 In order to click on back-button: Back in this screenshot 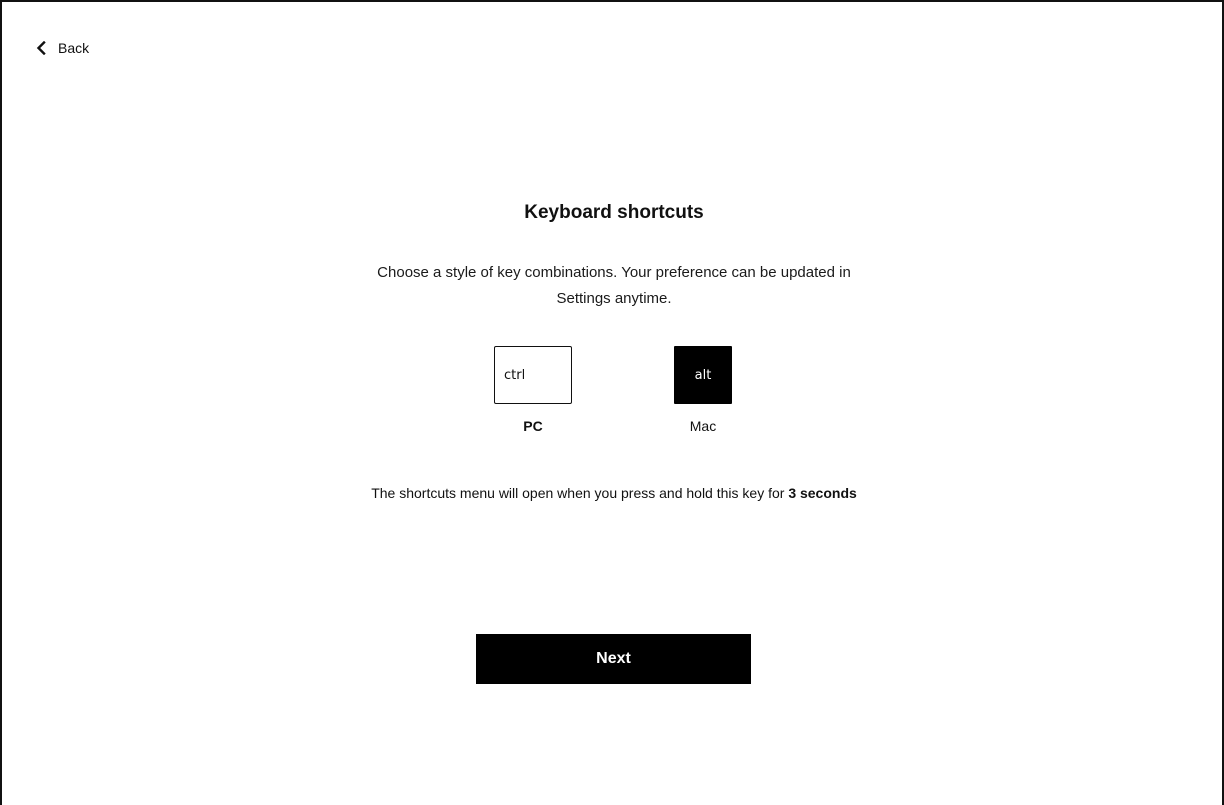, I will do `click(62, 48)`.